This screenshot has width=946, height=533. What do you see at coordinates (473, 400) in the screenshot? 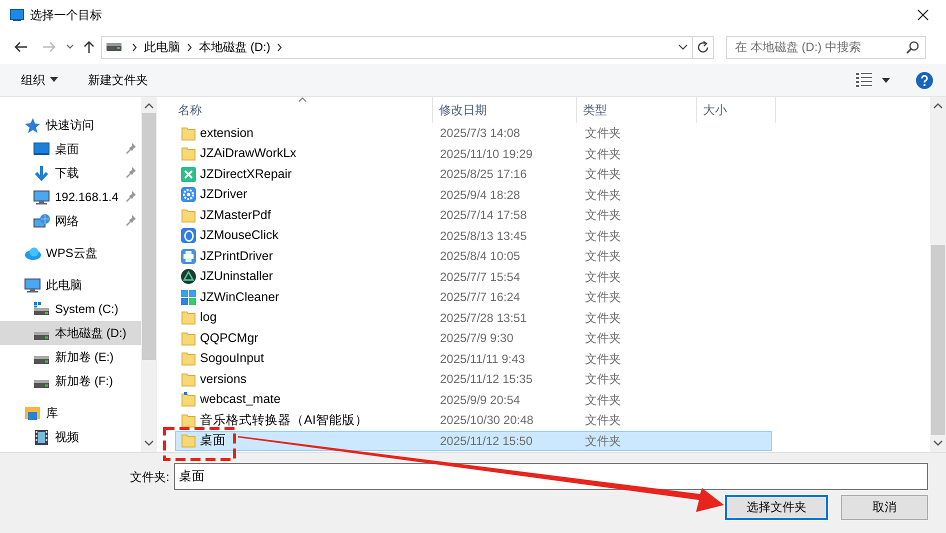
I see `file-row: webcast_mate 2025/9/9 20:54 文件夹` at bounding box center [473, 400].